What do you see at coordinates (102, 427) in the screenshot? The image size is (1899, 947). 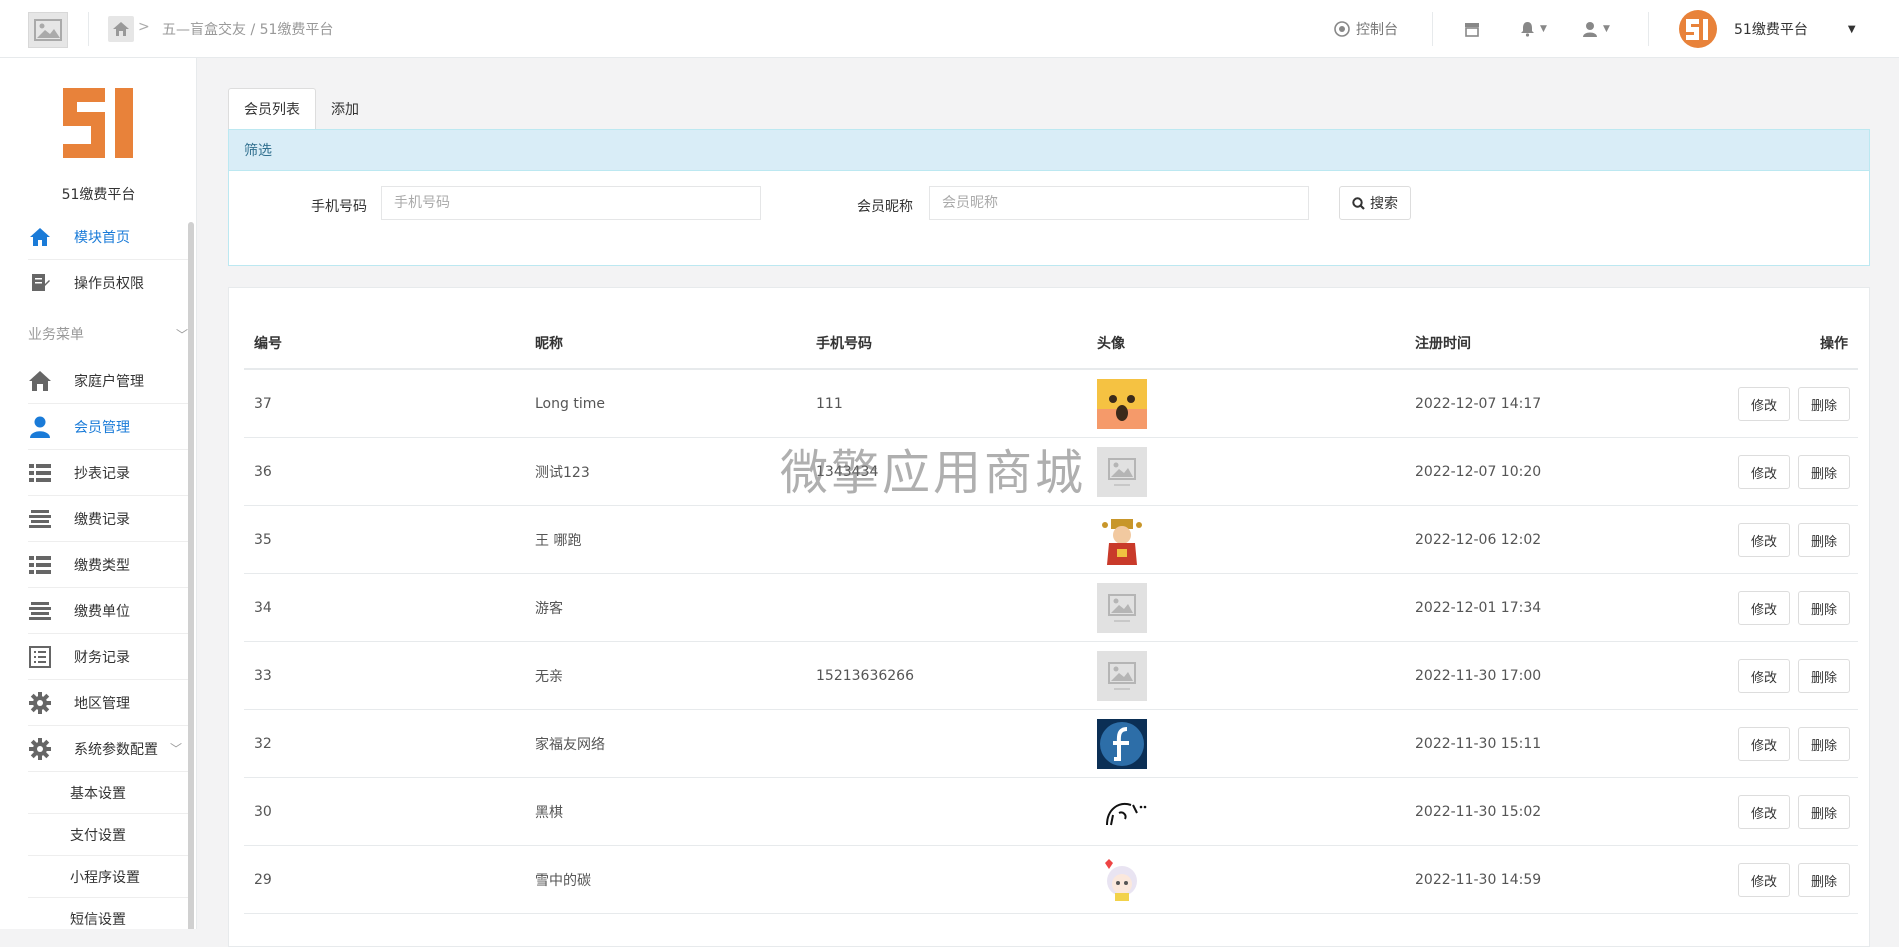 I see `sidebar-item-label: 会员管理` at bounding box center [102, 427].